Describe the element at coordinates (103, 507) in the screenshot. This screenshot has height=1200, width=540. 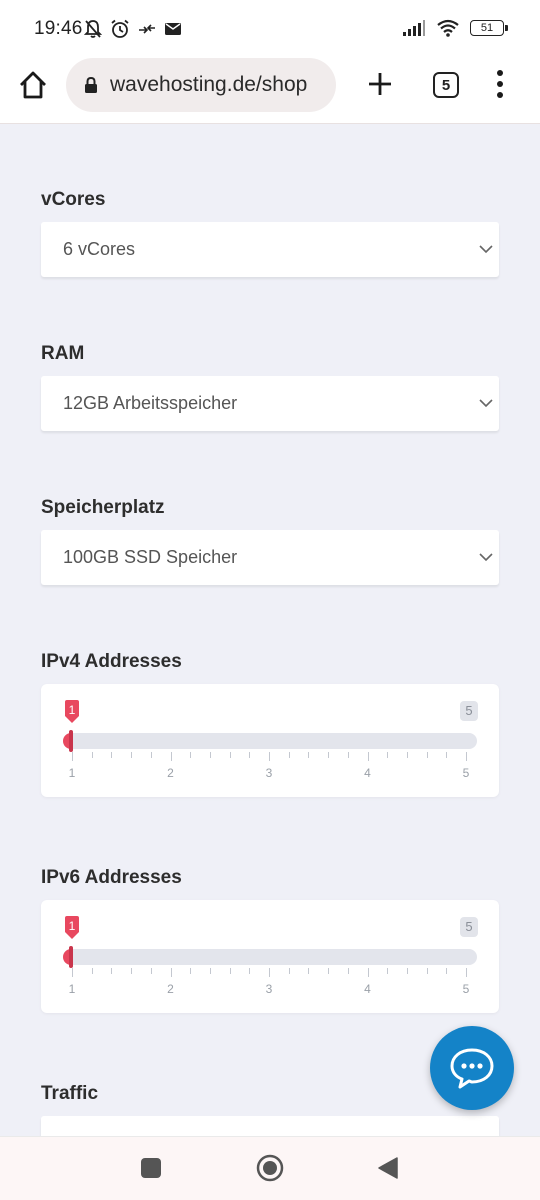
I see `storage-label: Speicherplatz` at that location.